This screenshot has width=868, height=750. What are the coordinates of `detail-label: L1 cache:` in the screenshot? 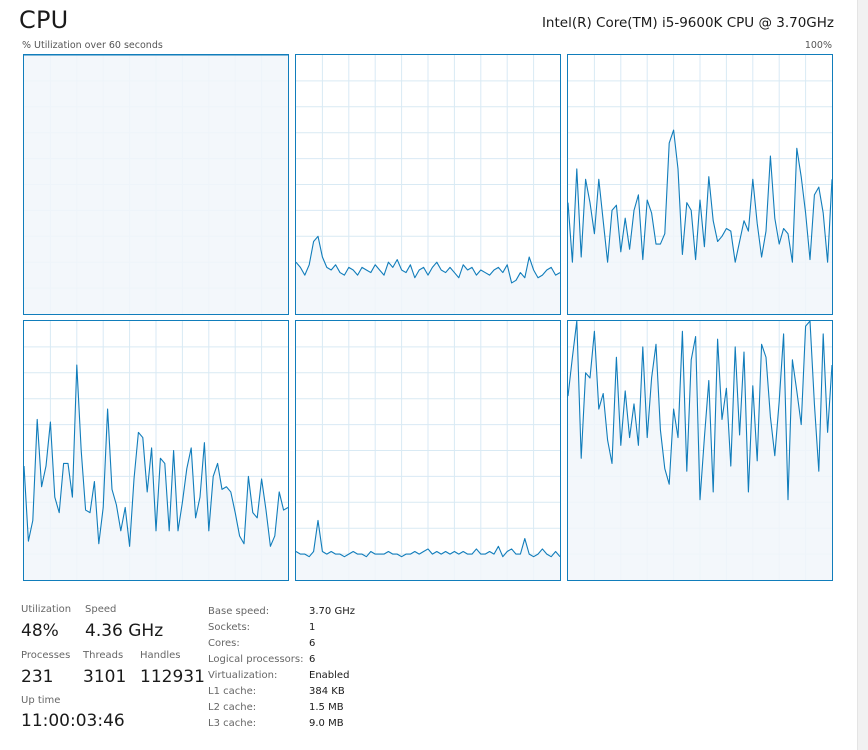 It's located at (232, 691).